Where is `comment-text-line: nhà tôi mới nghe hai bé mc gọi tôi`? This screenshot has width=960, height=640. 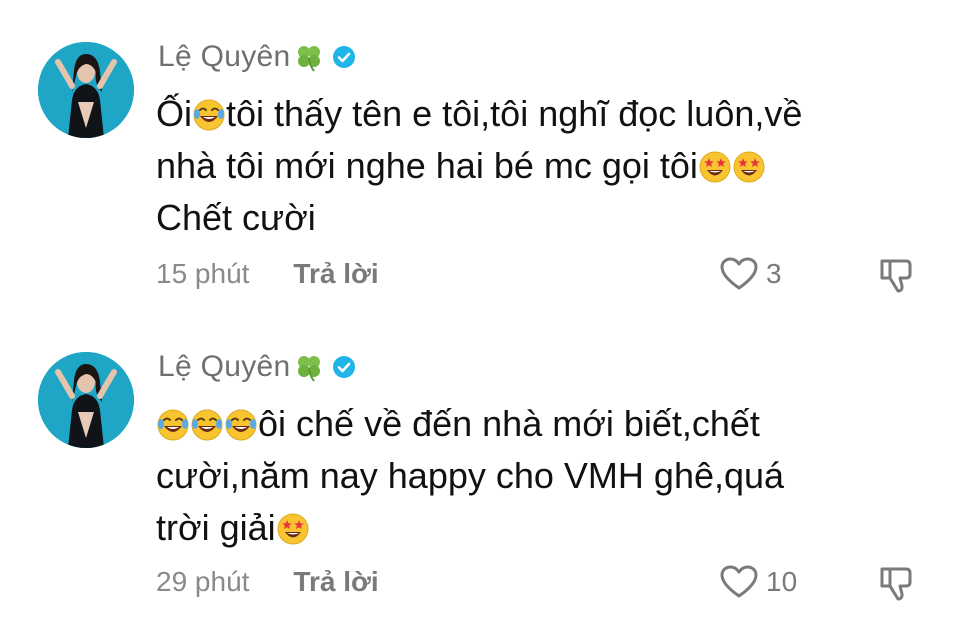 comment-text-line: nhà tôi mới nghe hai bé mc gọi tôi is located at coordinates (541, 166).